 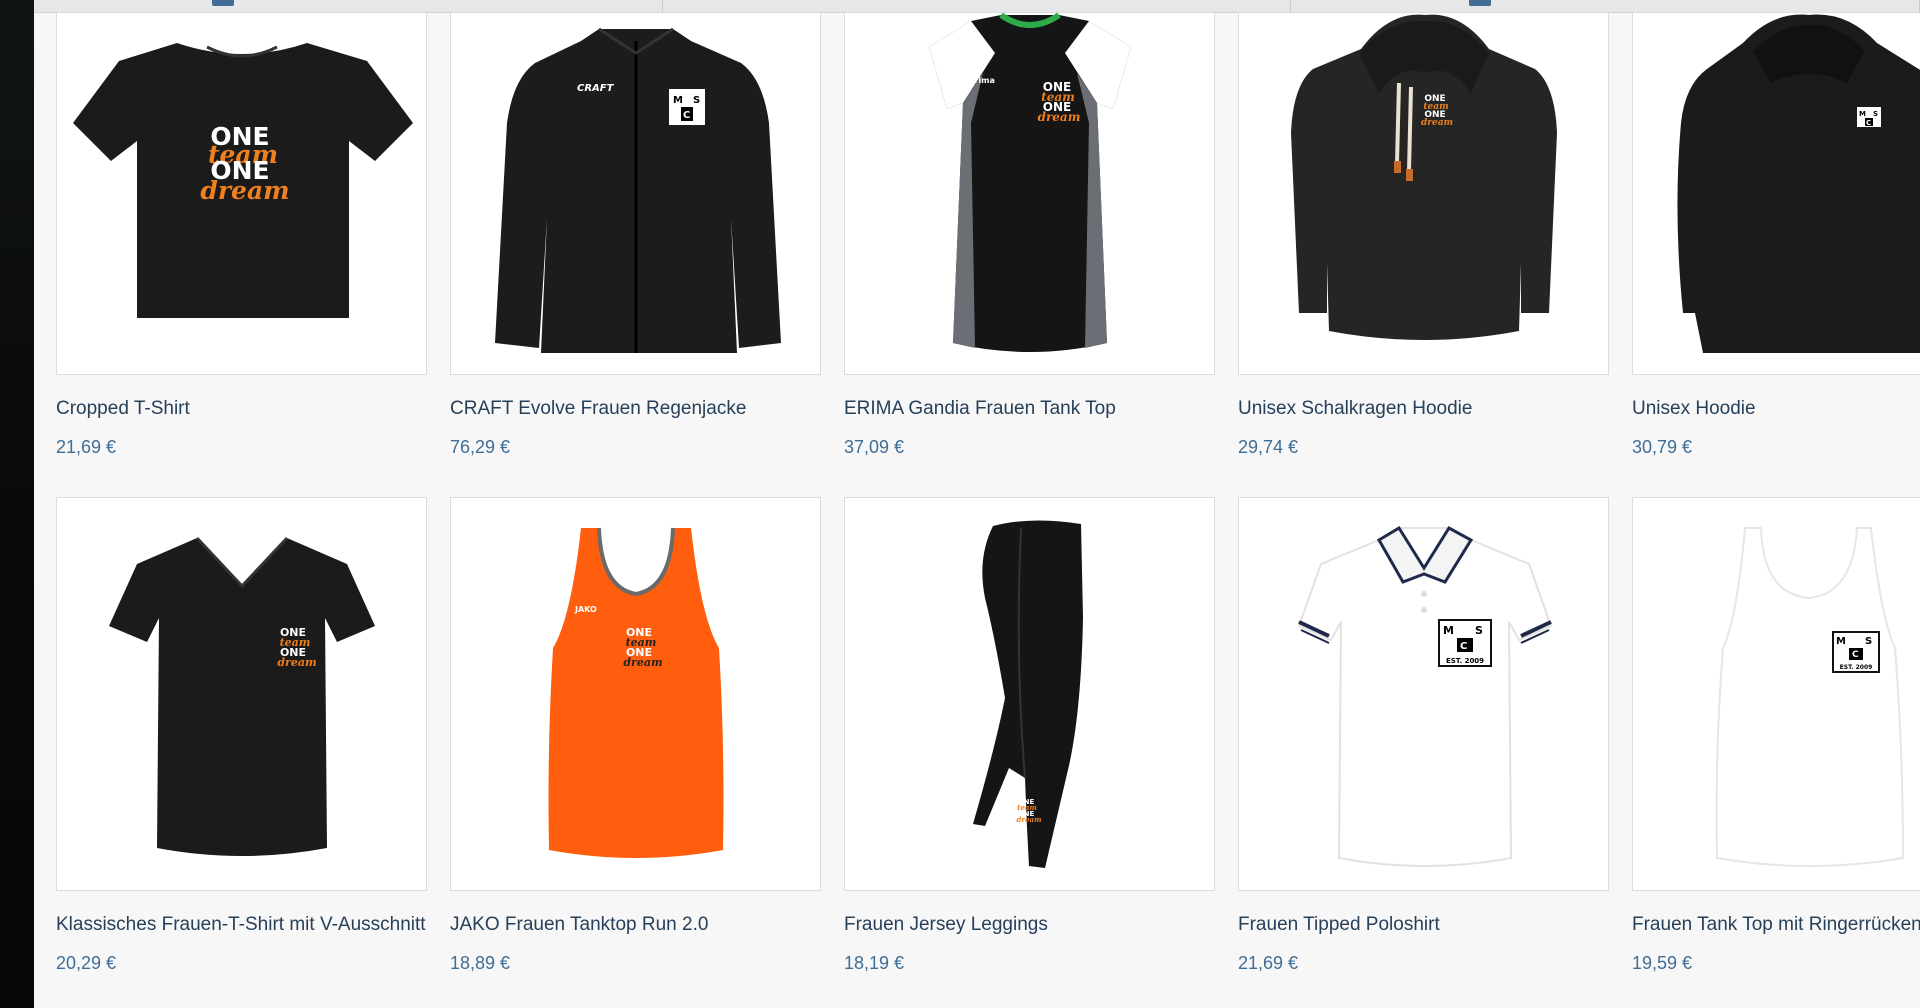 I want to click on product-card: JAKO ONE team ONE dream, so click(x=635, y=694).